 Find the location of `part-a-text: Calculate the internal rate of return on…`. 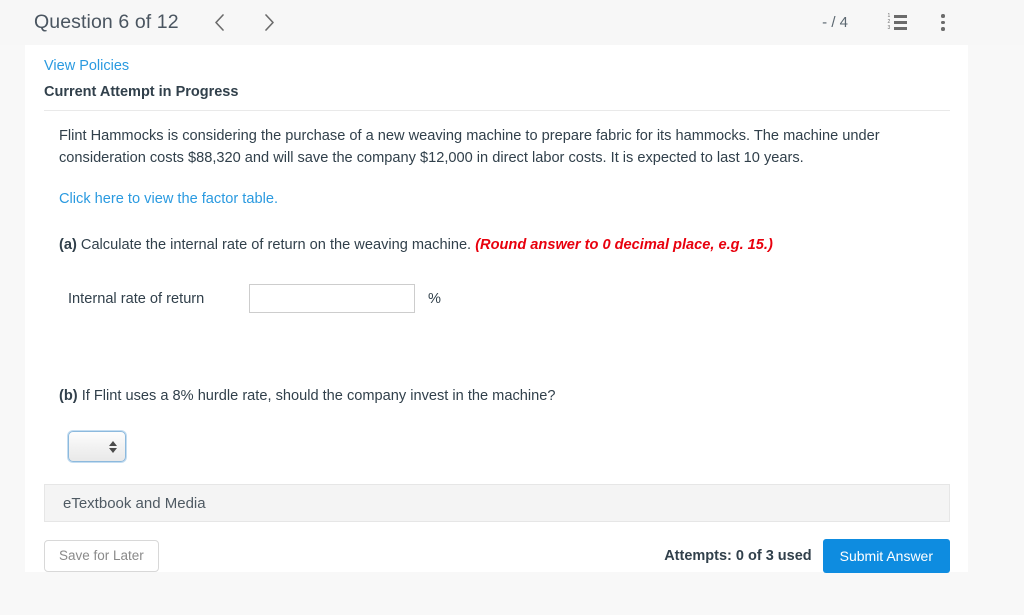

part-a-text: Calculate the internal rate of return on… is located at coordinates (276, 245).